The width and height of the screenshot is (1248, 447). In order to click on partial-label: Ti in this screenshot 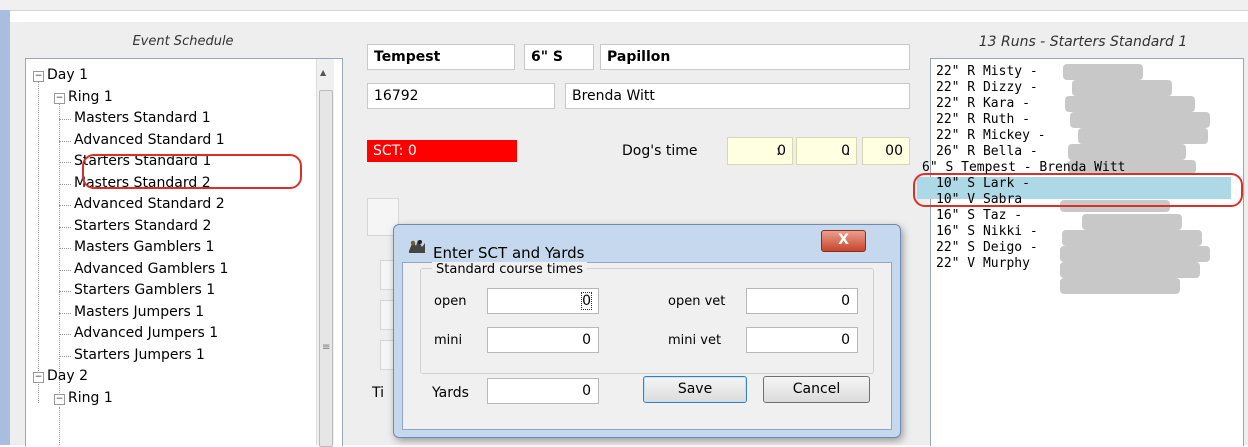, I will do `click(378, 393)`.